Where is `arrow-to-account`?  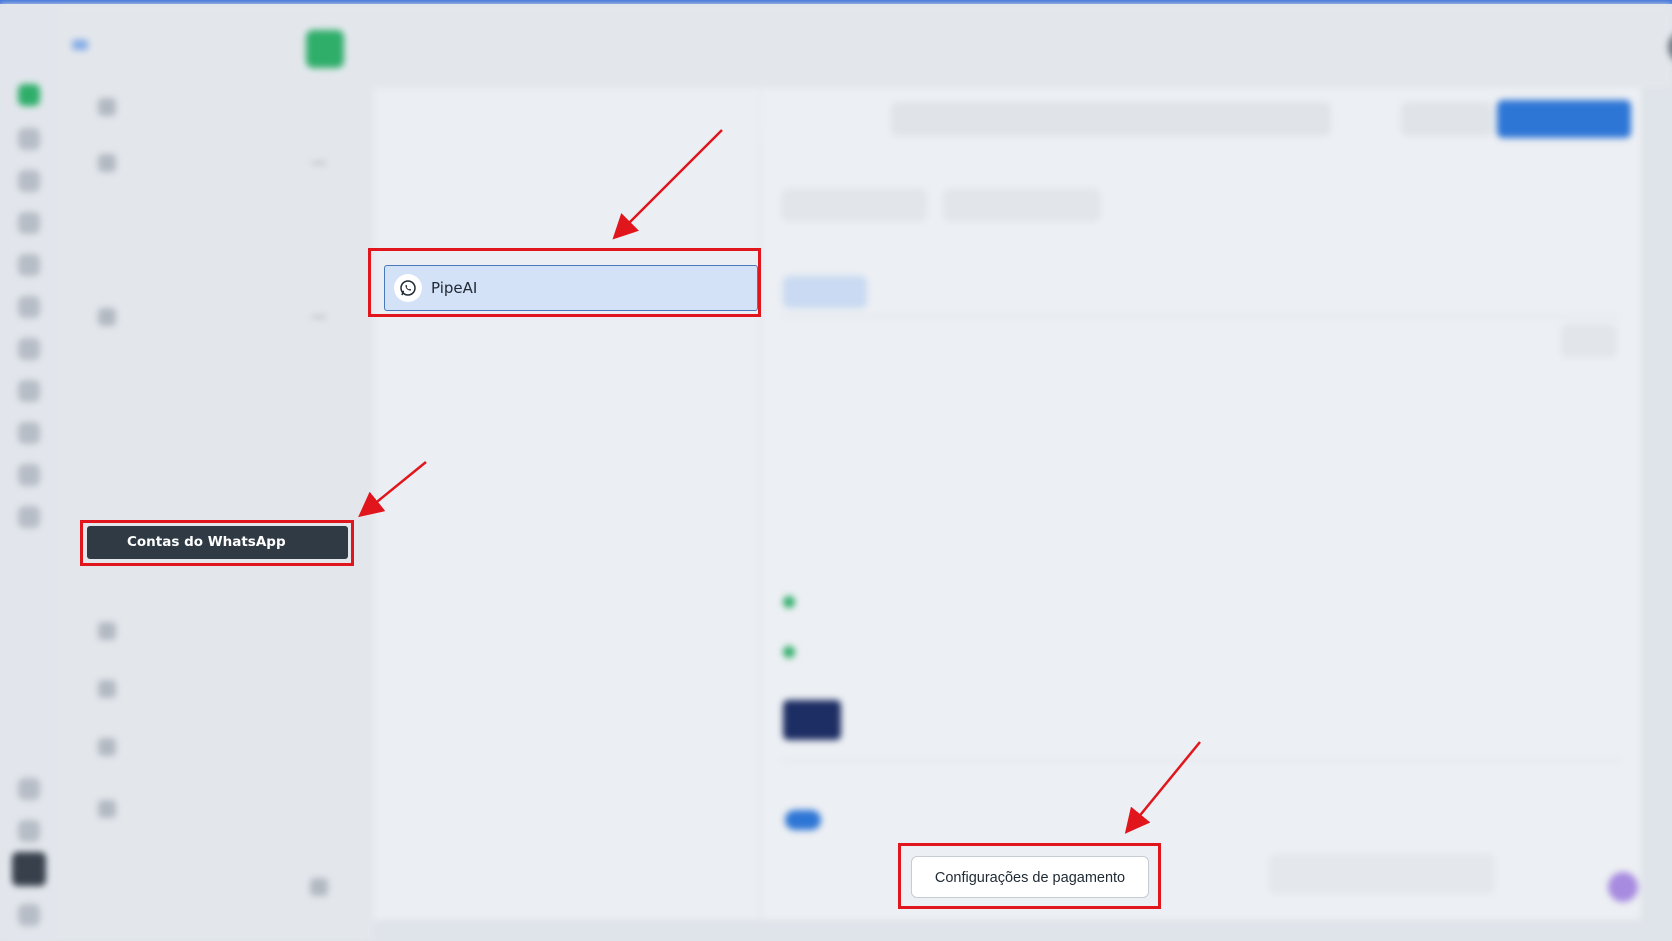 arrow-to-account is located at coordinates (667, 184).